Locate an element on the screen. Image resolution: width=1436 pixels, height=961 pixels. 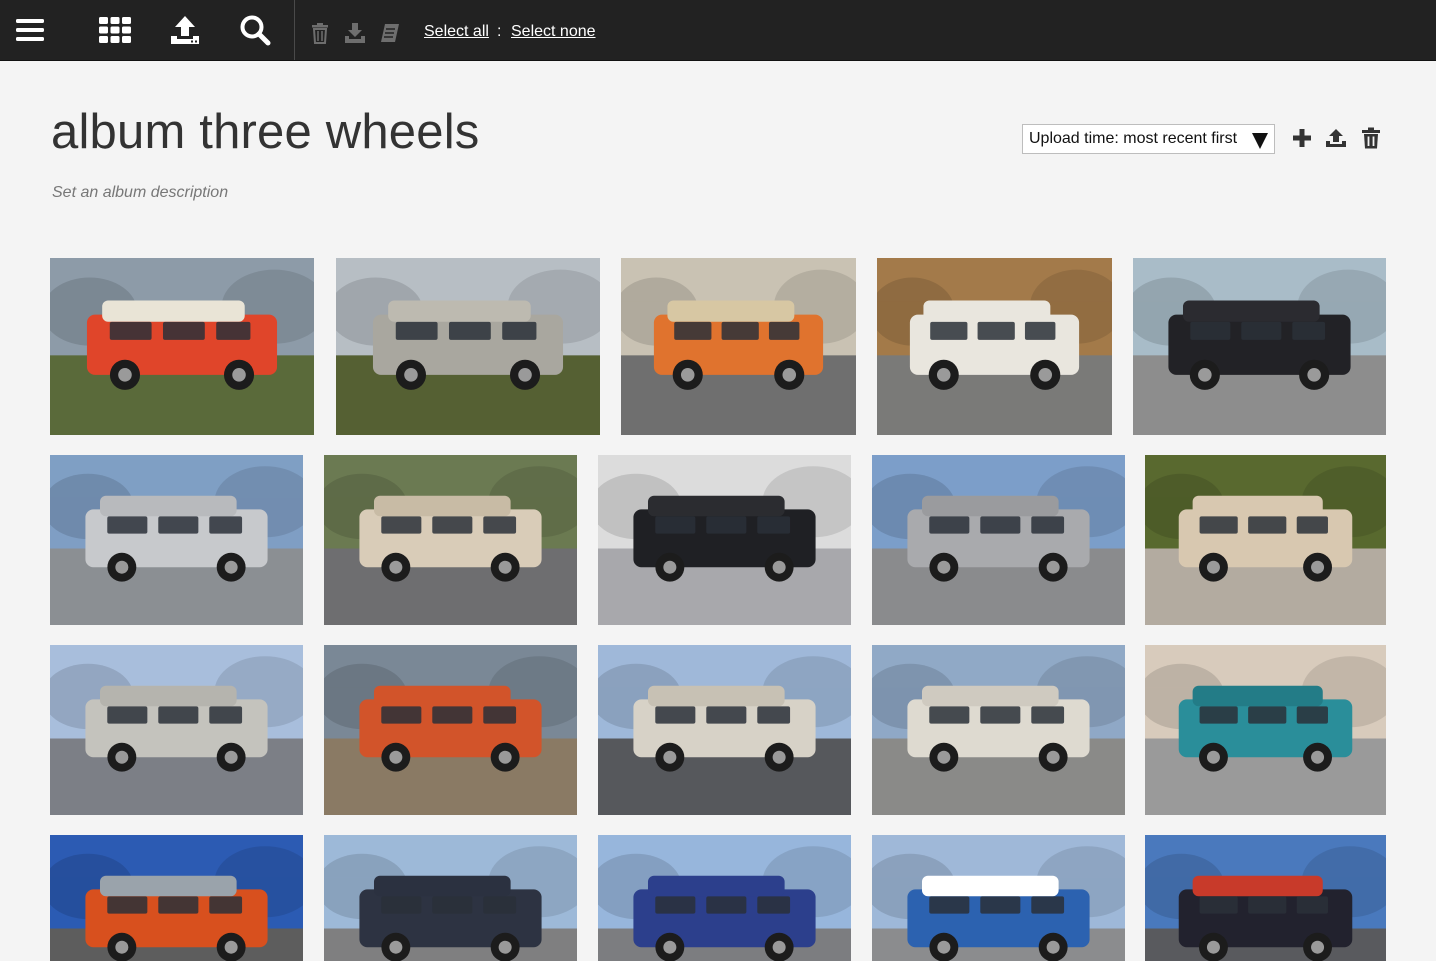
album-title: album three wheels is located at coordinates (265, 132).